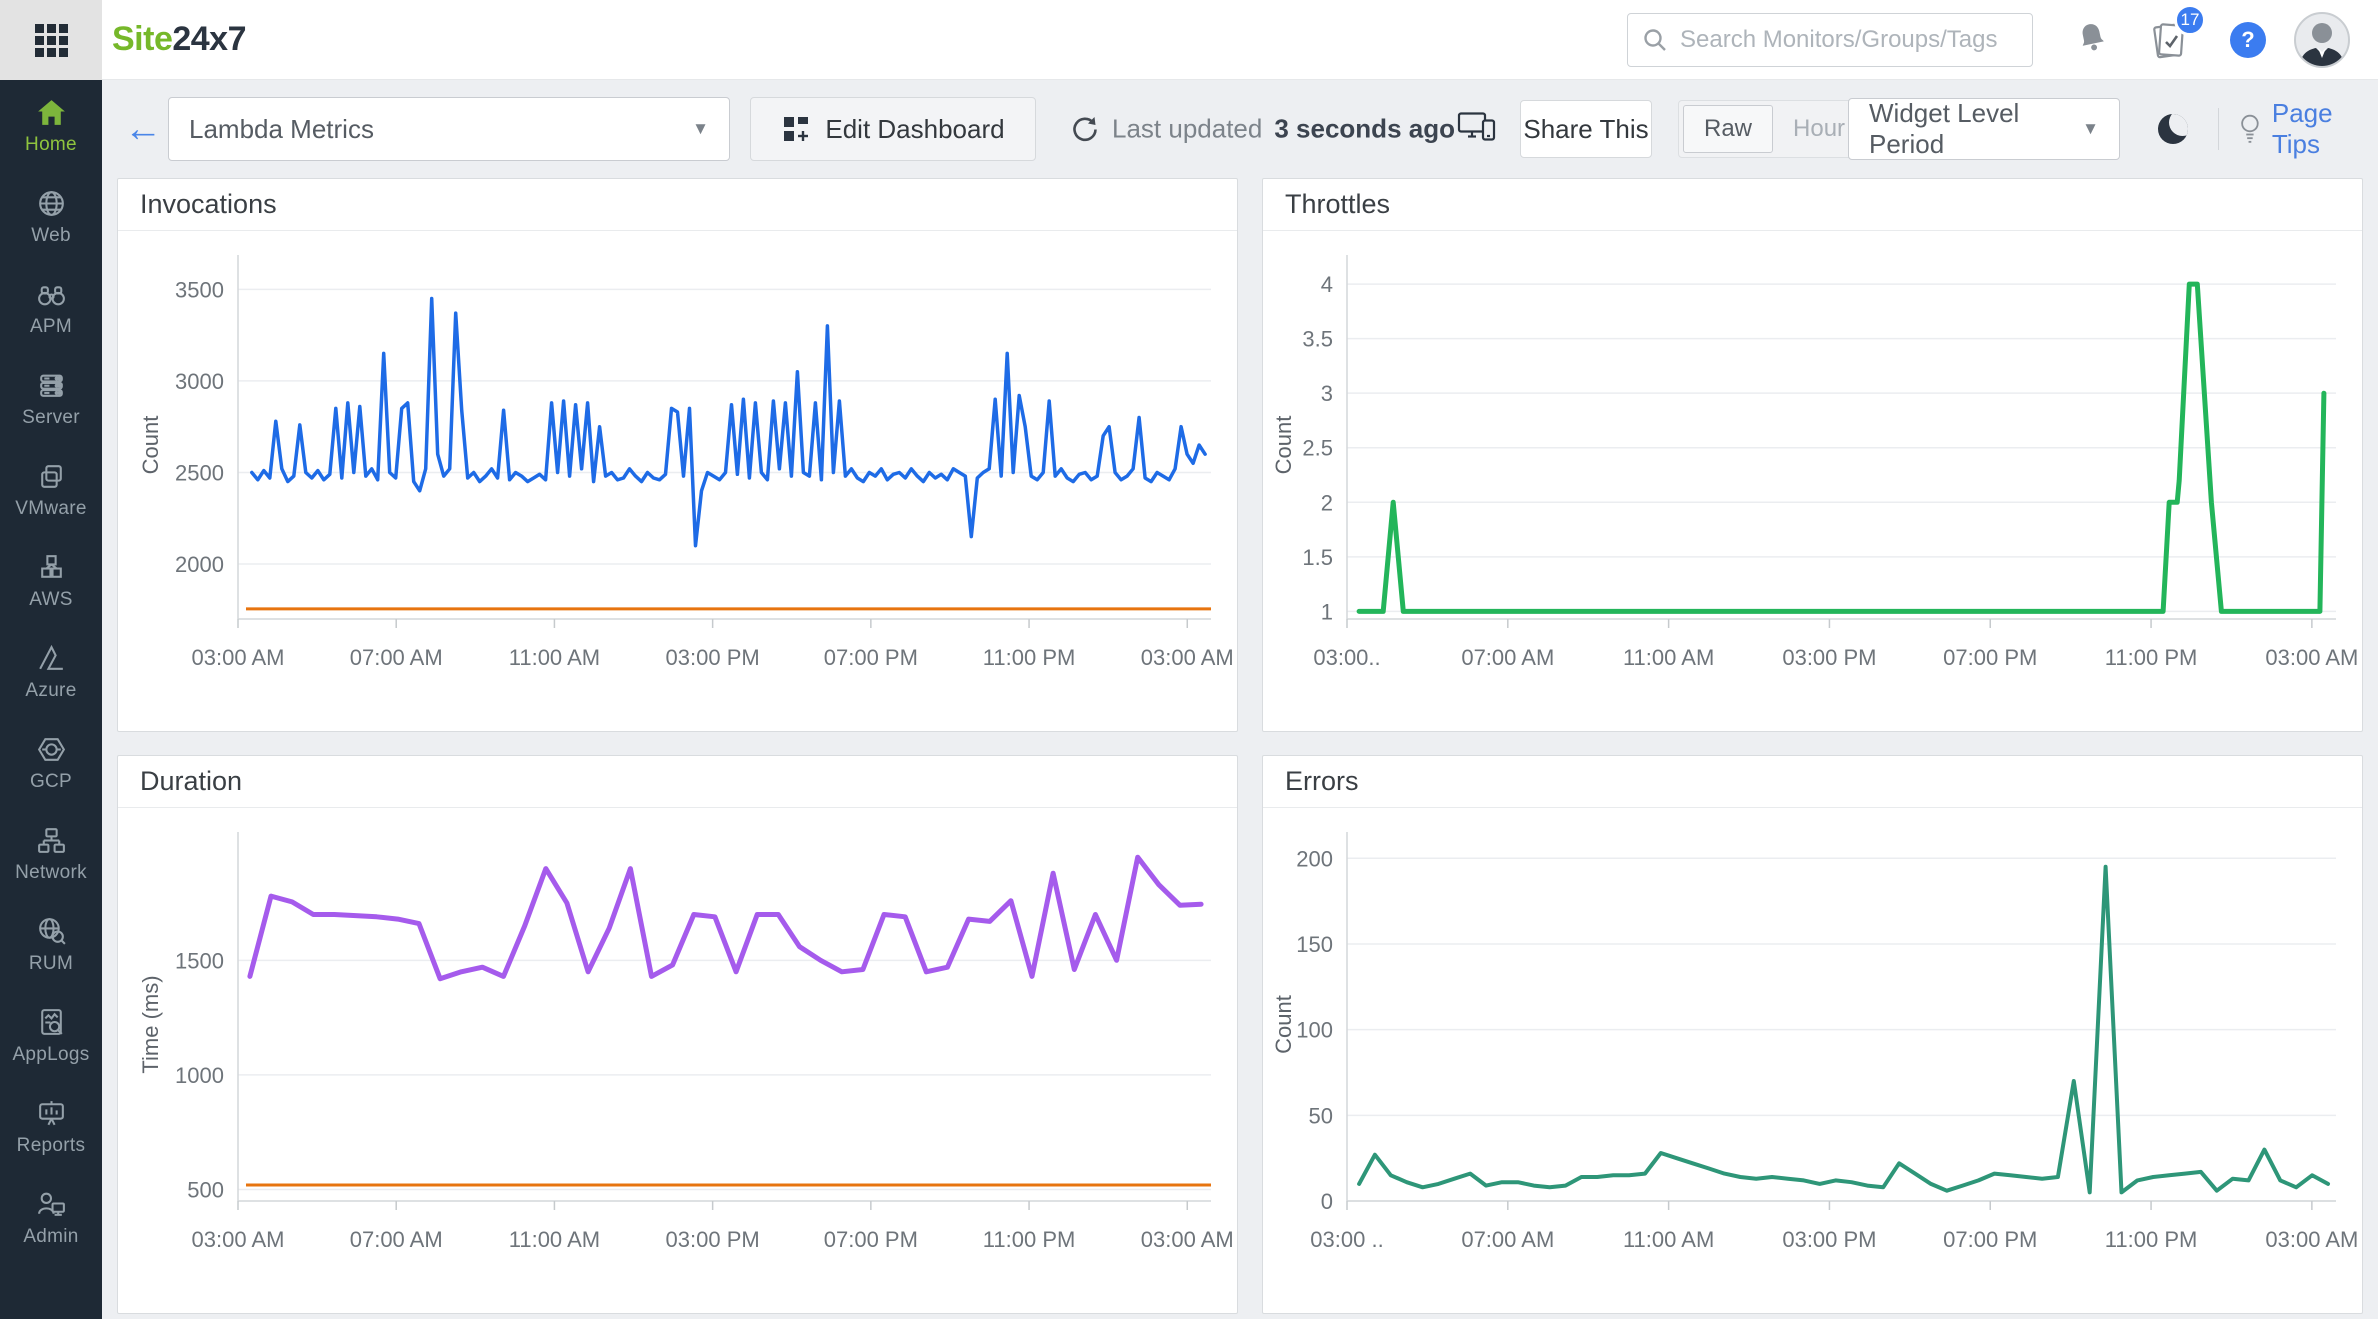 The height and width of the screenshot is (1319, 2378). Describe the element at coordinates (1187, 1239) in the screenshot. I see `svg-text: 03:00 AM` at that location.